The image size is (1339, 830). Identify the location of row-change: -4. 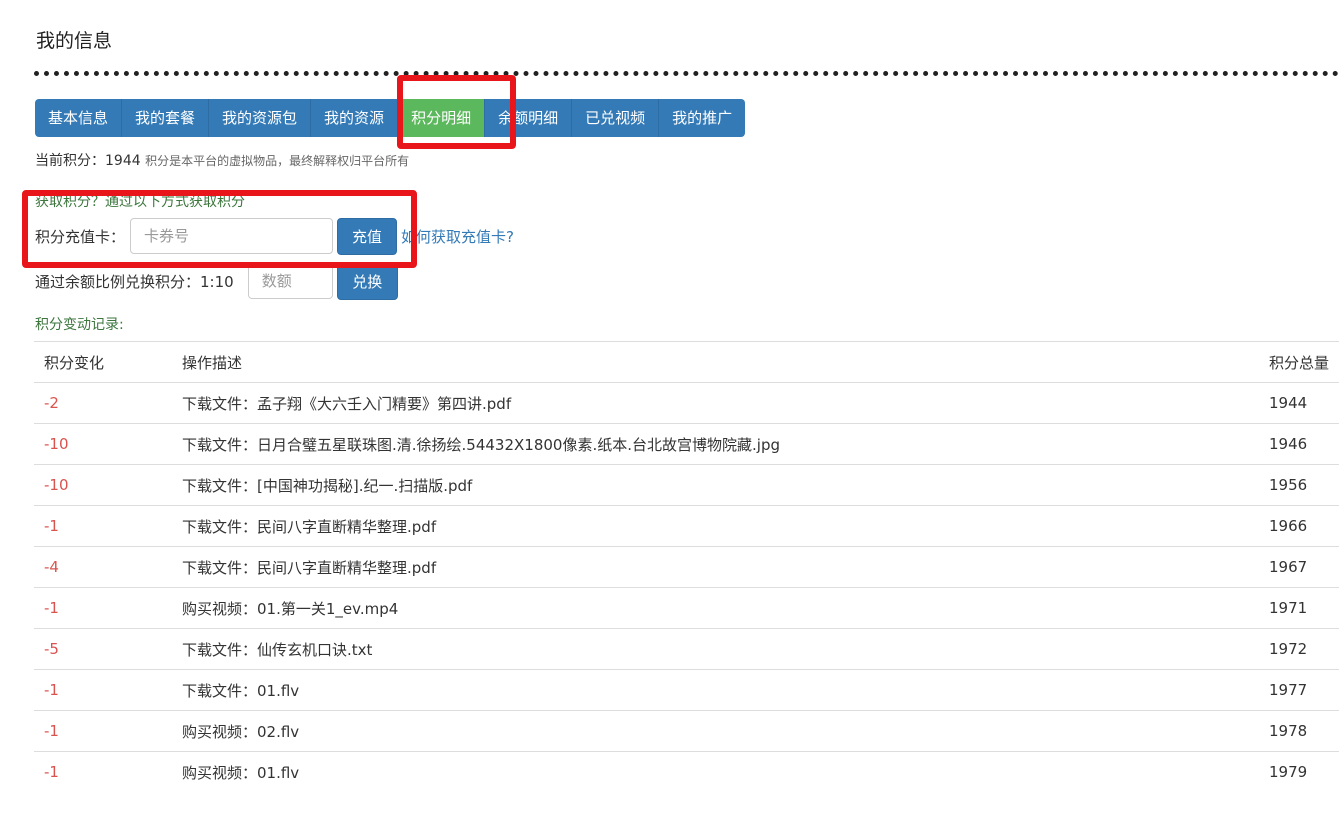
(103, 567).